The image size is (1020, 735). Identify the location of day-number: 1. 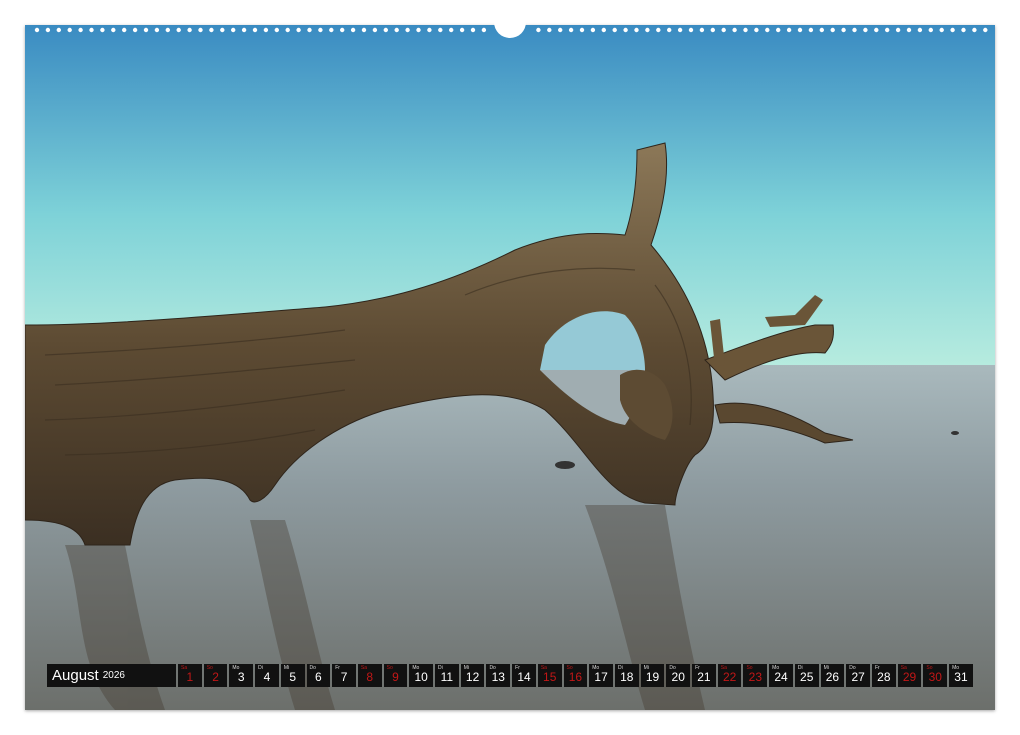
(190, 677).